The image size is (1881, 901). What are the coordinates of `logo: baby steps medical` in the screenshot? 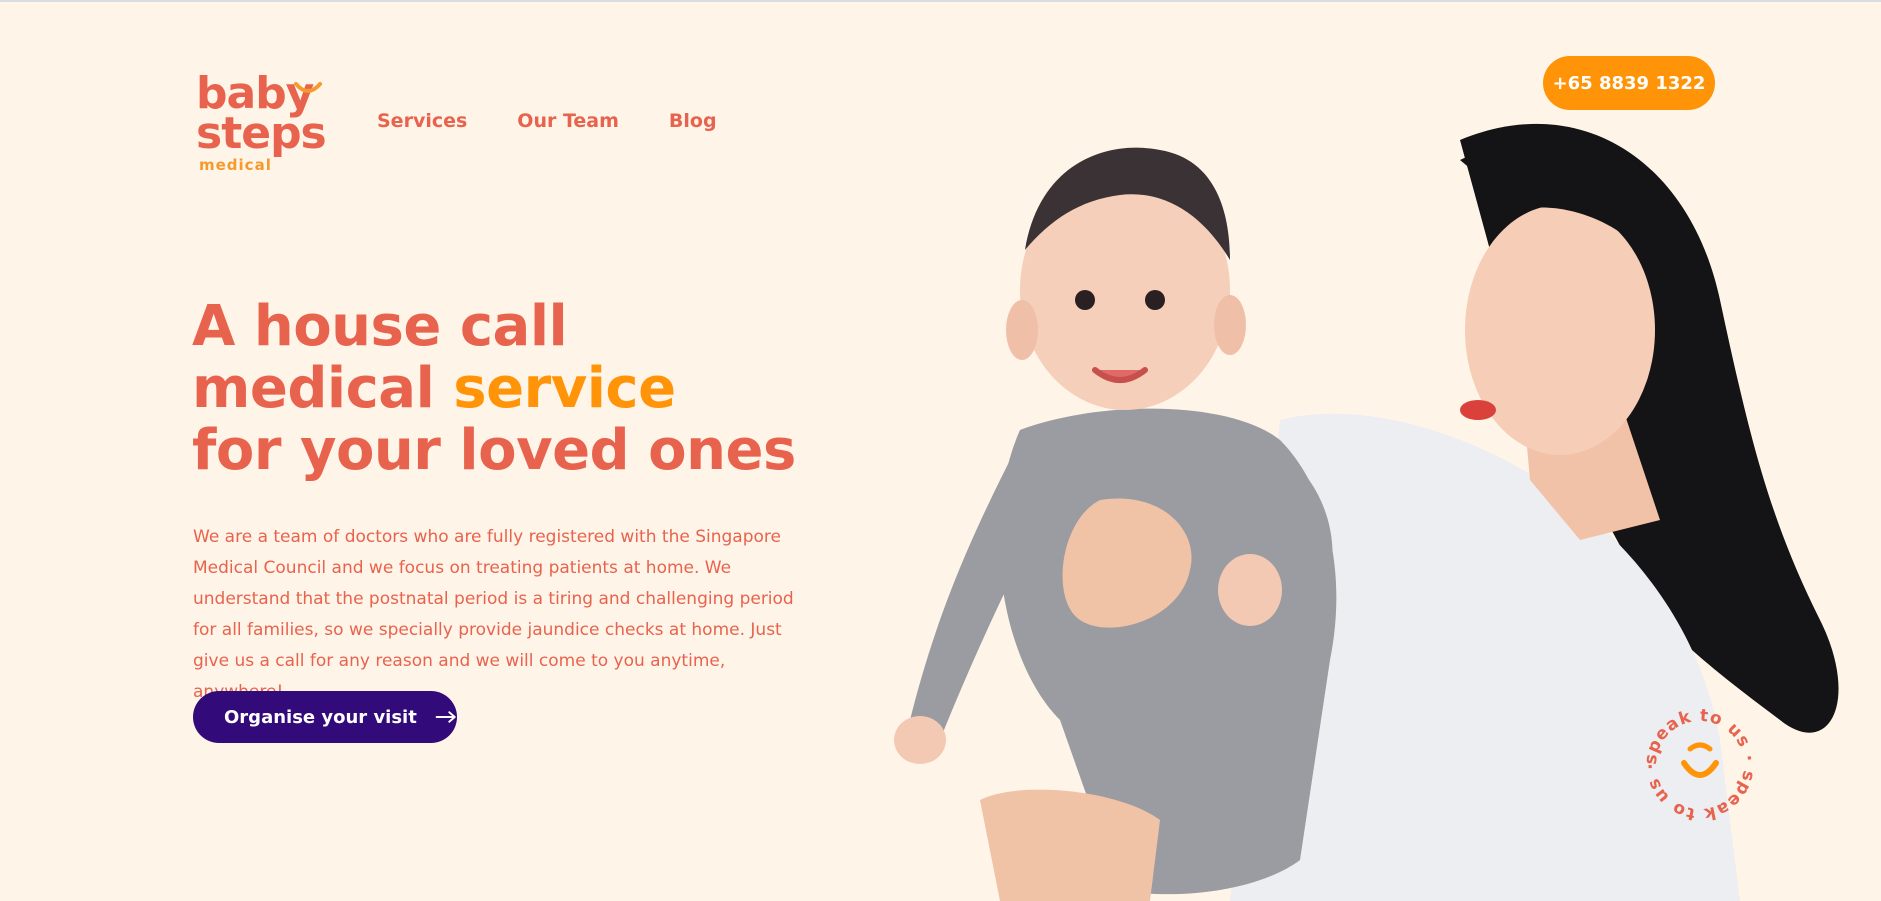 It's located at (261, 124).